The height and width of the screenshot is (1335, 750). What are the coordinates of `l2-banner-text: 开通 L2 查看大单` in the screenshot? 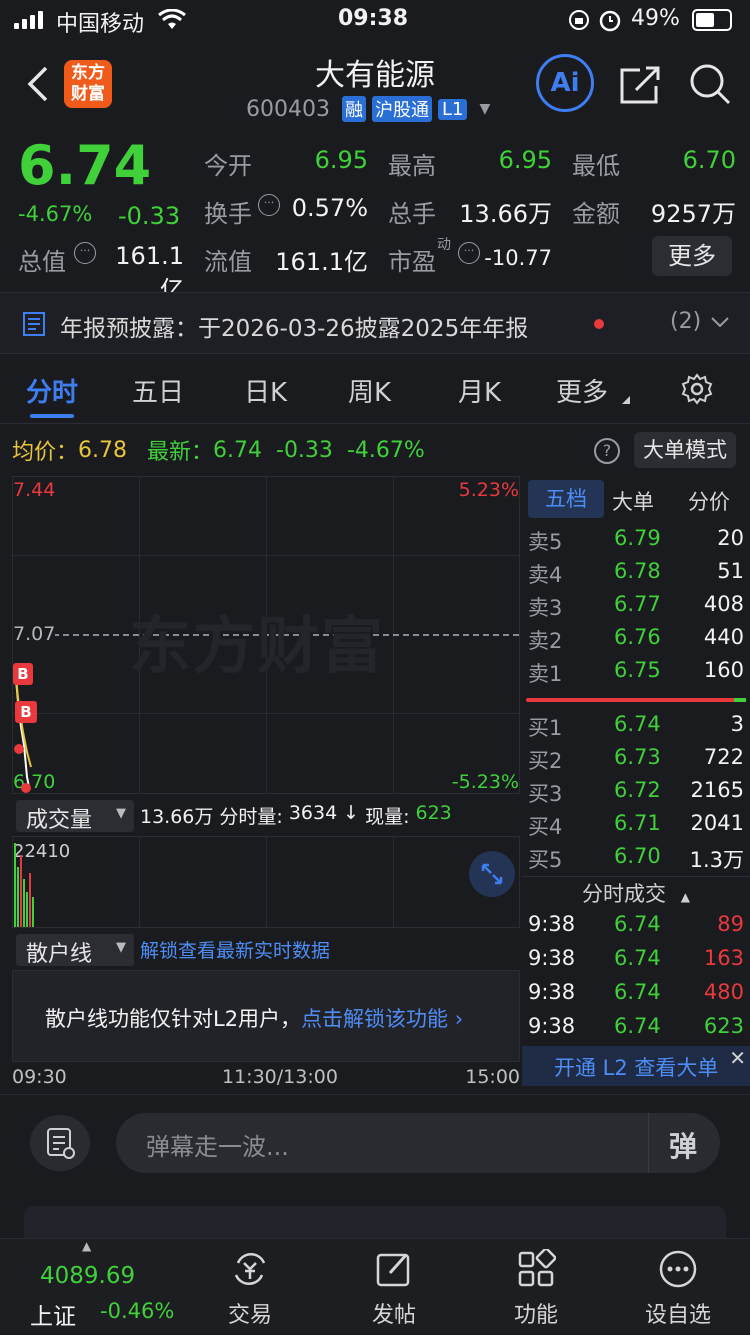 It's located at (636, 1068).